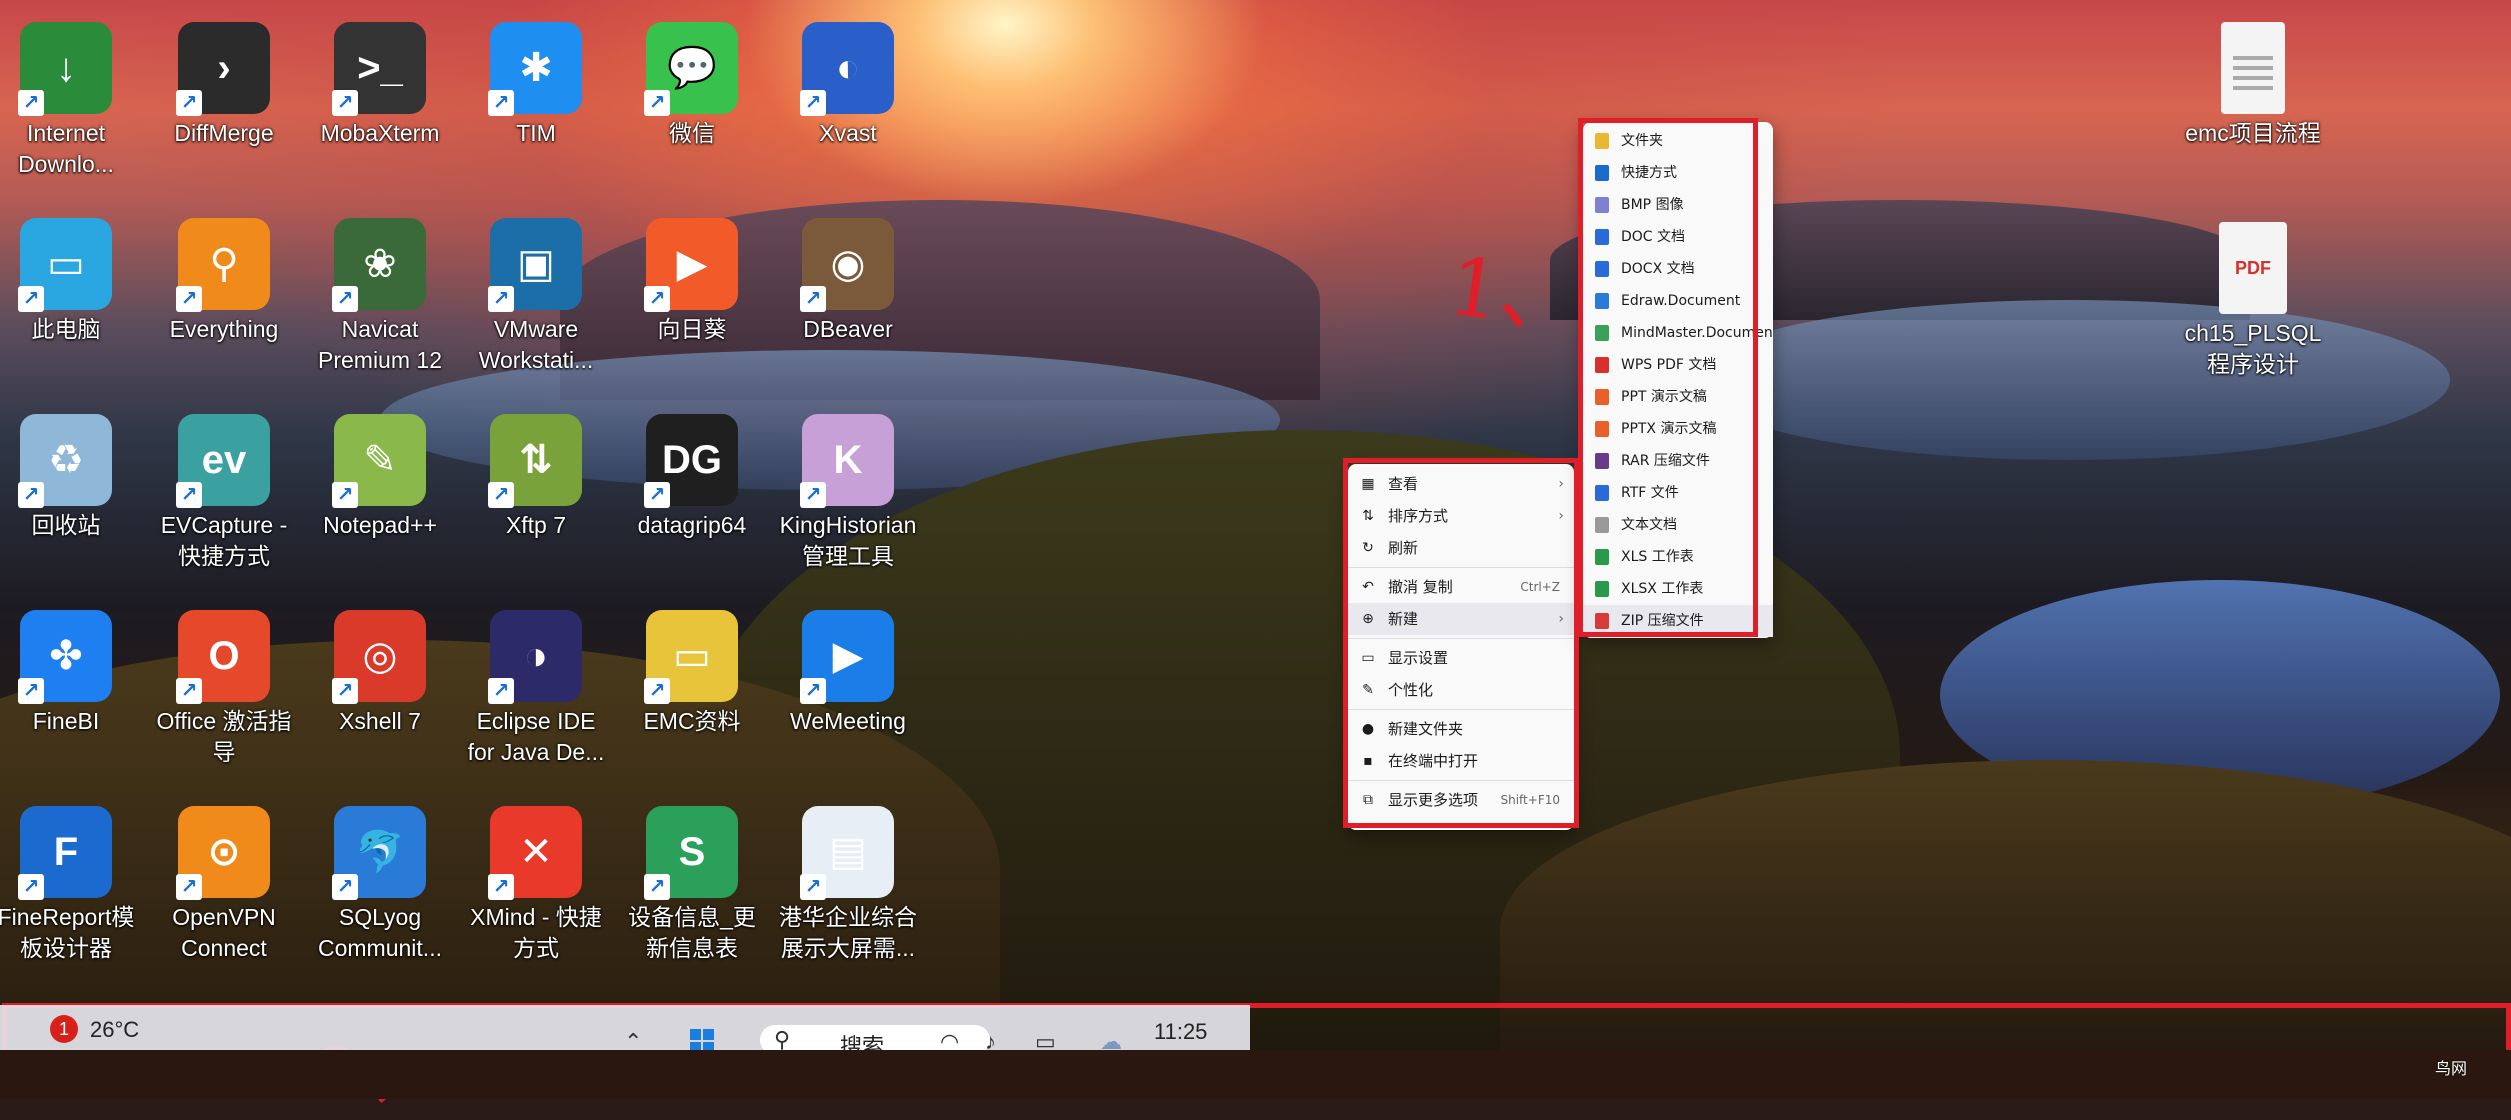 This screenshot has height=1120, width=2511. I want to click on desktop-icon: F ↗ FineReport模板设计器, so click(70, 885).